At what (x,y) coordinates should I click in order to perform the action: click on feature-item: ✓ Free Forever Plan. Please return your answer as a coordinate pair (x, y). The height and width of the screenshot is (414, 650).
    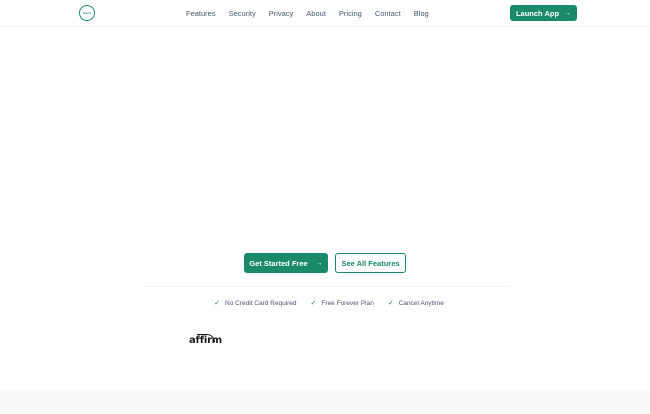
    Looking at the image, I should click on (342, 303).